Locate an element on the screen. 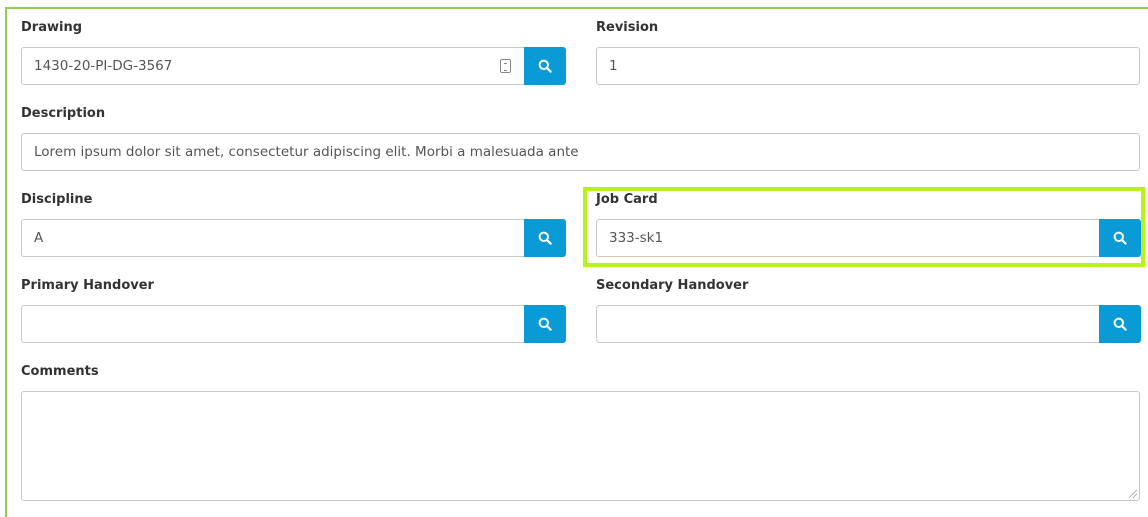  job-card-search-button is located at coordinates (1120, 238).